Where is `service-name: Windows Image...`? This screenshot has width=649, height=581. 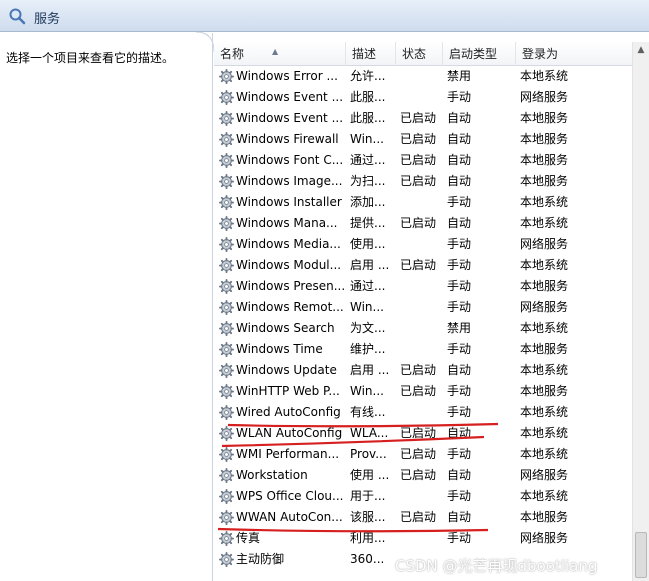 service-name: Windows Image... is located at coordinates (289, 181).